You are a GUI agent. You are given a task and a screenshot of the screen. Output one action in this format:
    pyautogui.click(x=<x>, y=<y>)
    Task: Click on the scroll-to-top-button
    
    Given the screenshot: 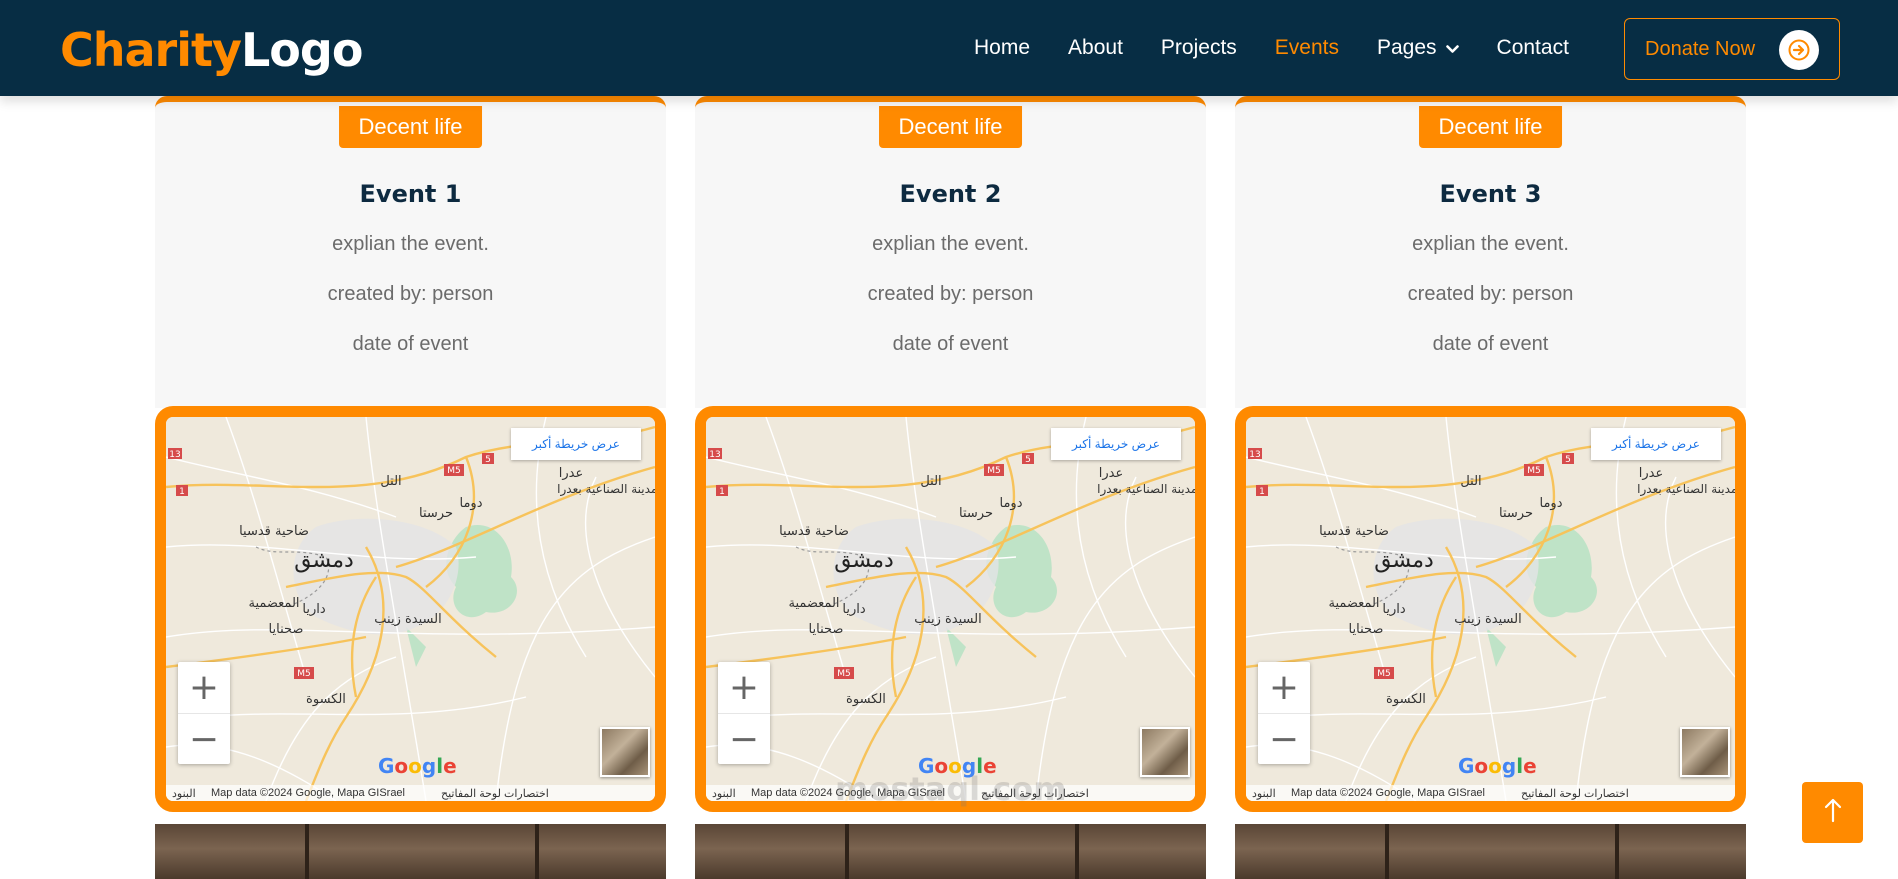 What is the action you would take?
    pyautogui.click(x=1832, y=812)
    